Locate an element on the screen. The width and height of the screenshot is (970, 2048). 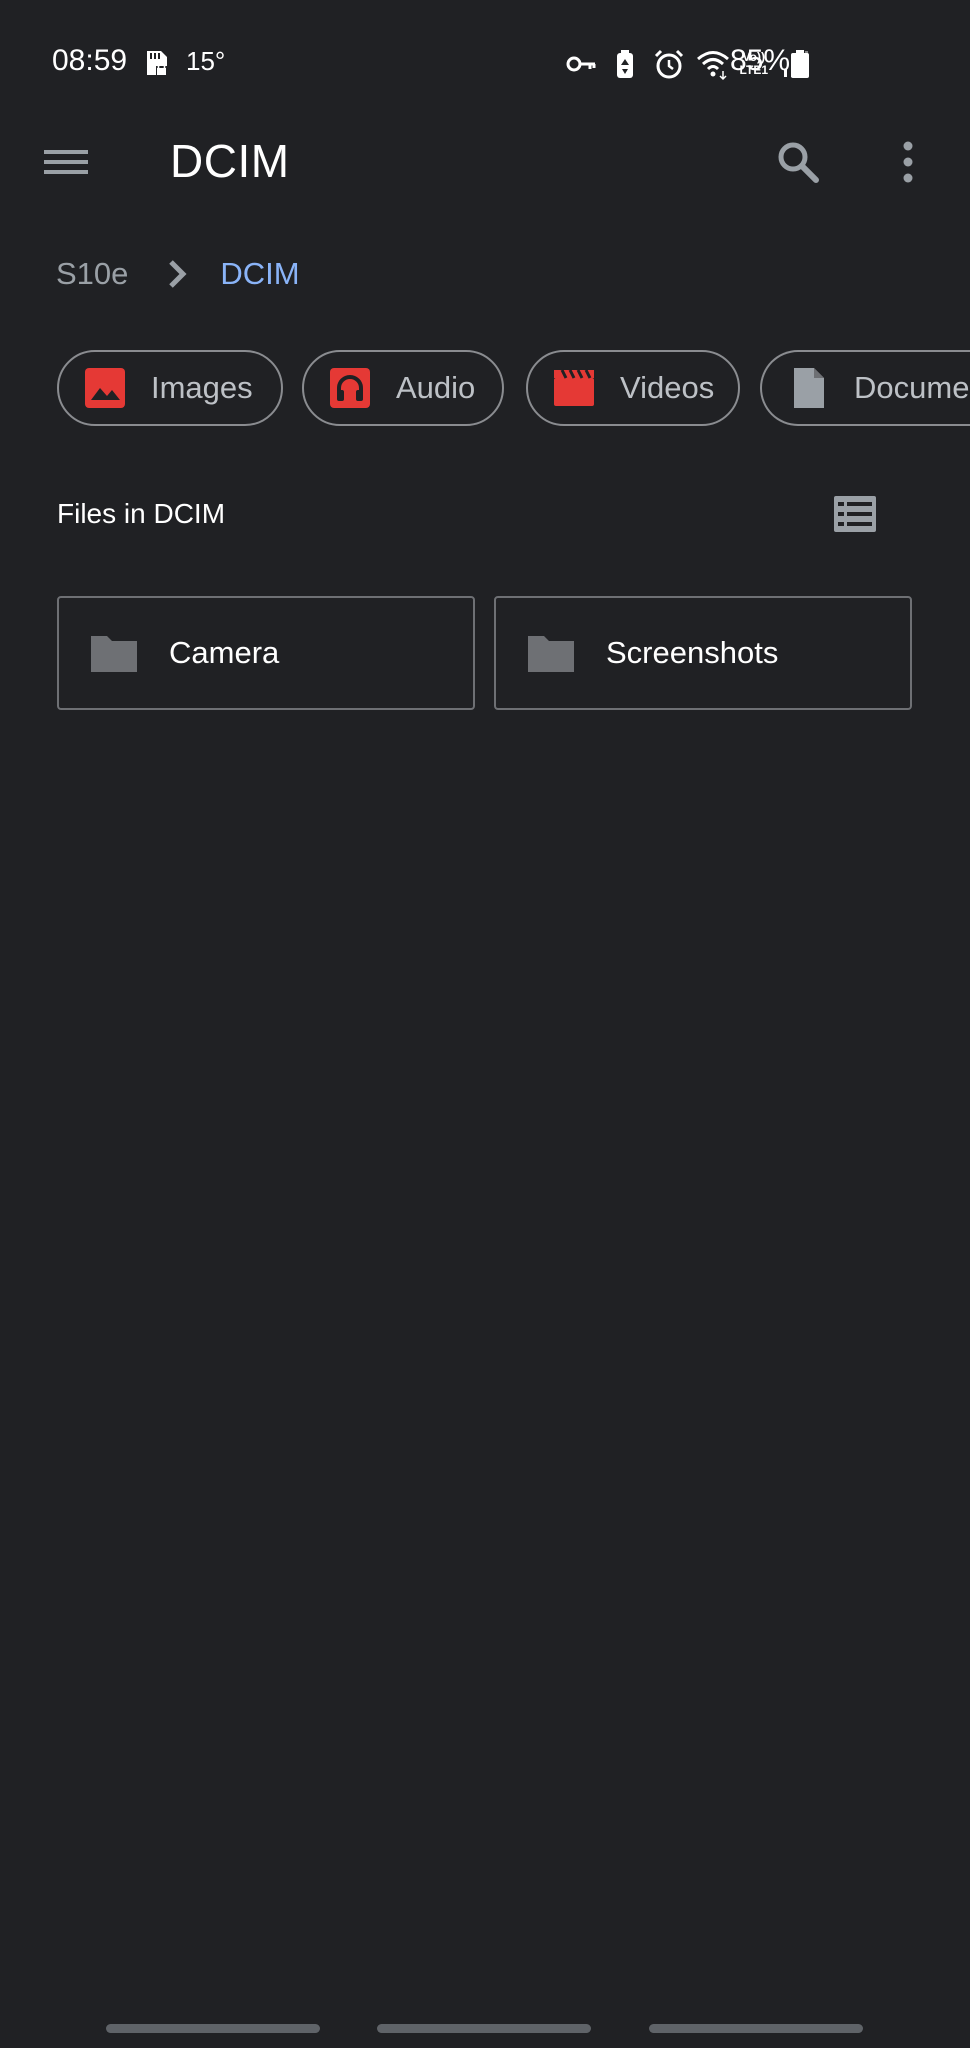
chip-documents: Docume is located at coordinates (865, 388).